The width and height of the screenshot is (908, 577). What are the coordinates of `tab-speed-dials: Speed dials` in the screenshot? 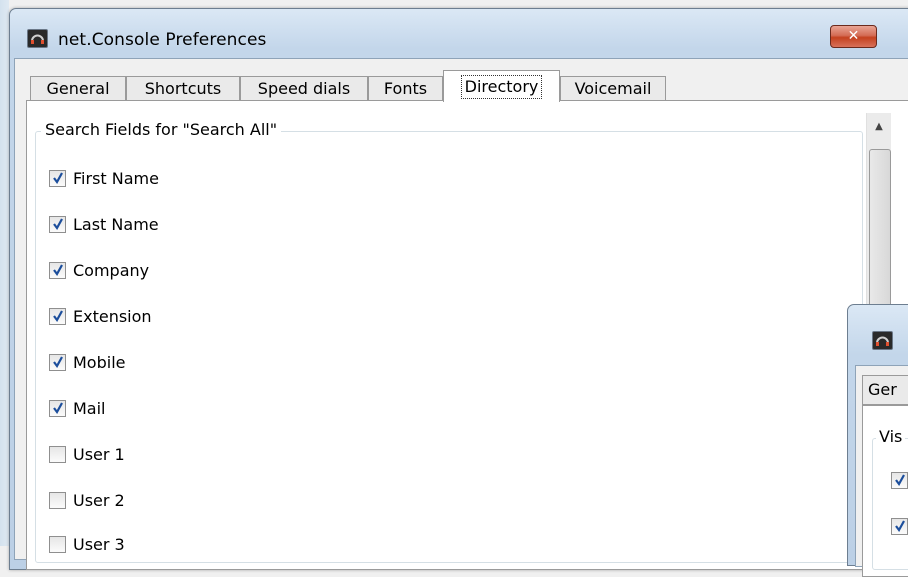 It's located at (304, 88).